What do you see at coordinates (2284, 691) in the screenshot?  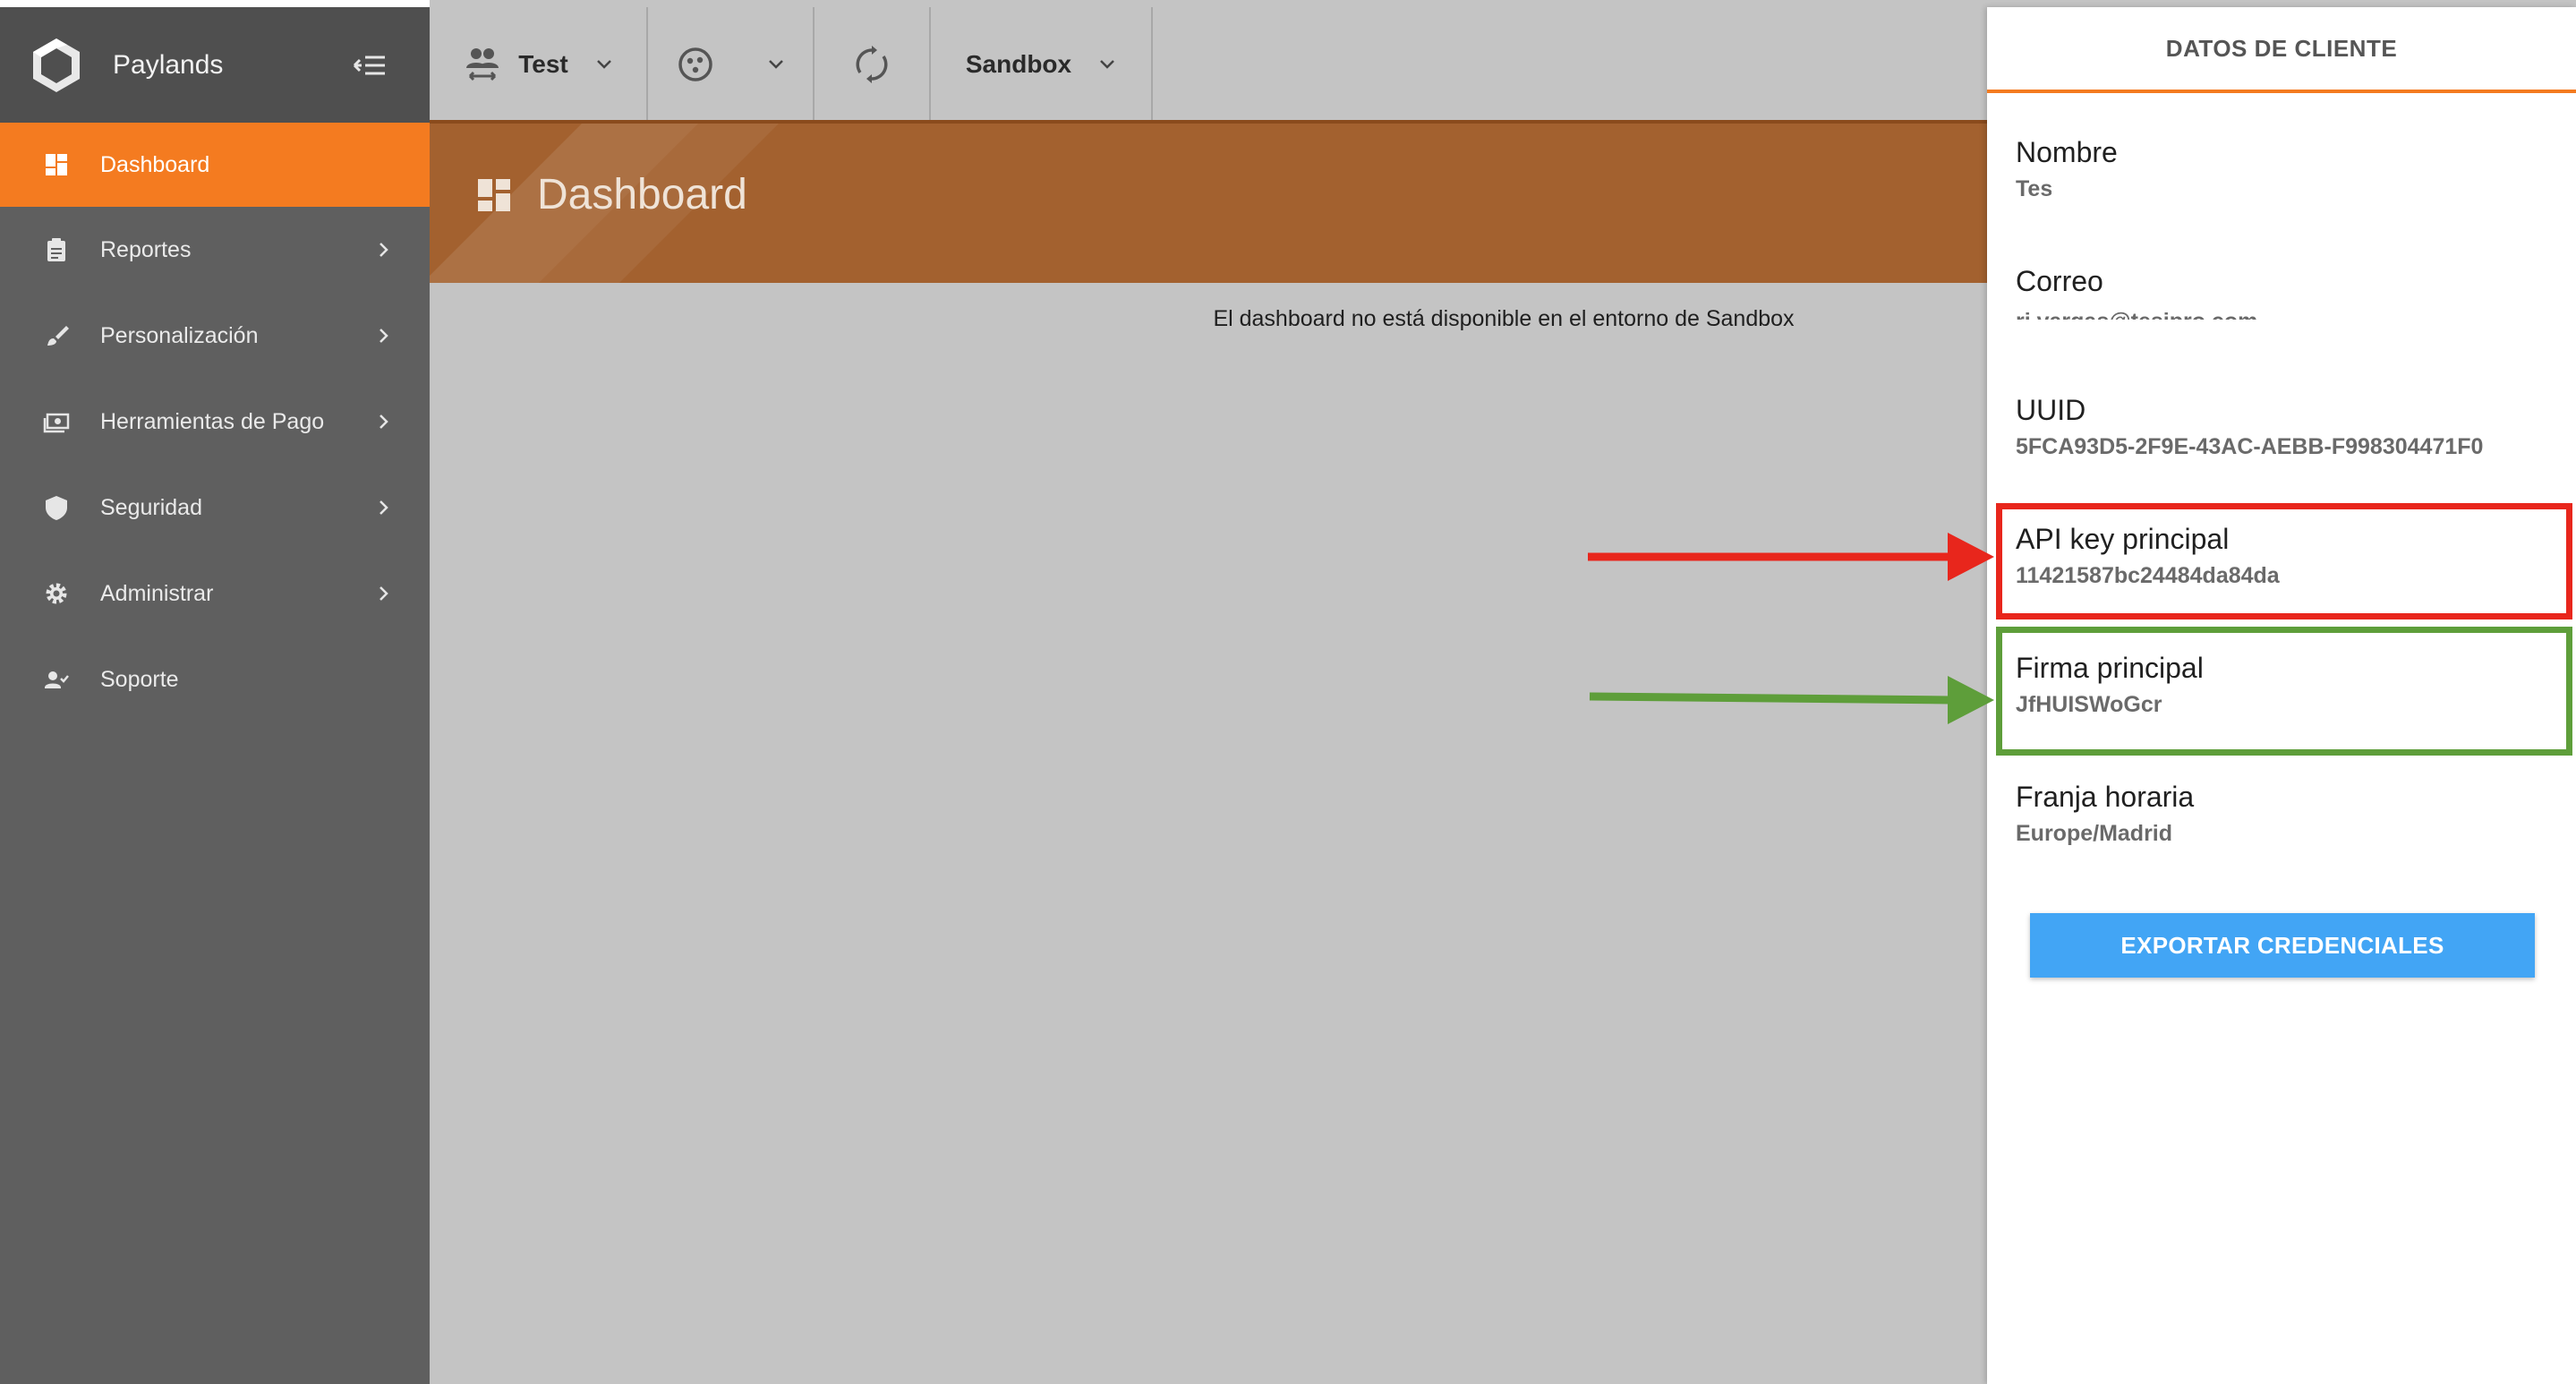 I see `signature-highlight-box` at bounding box center [2284, 691].